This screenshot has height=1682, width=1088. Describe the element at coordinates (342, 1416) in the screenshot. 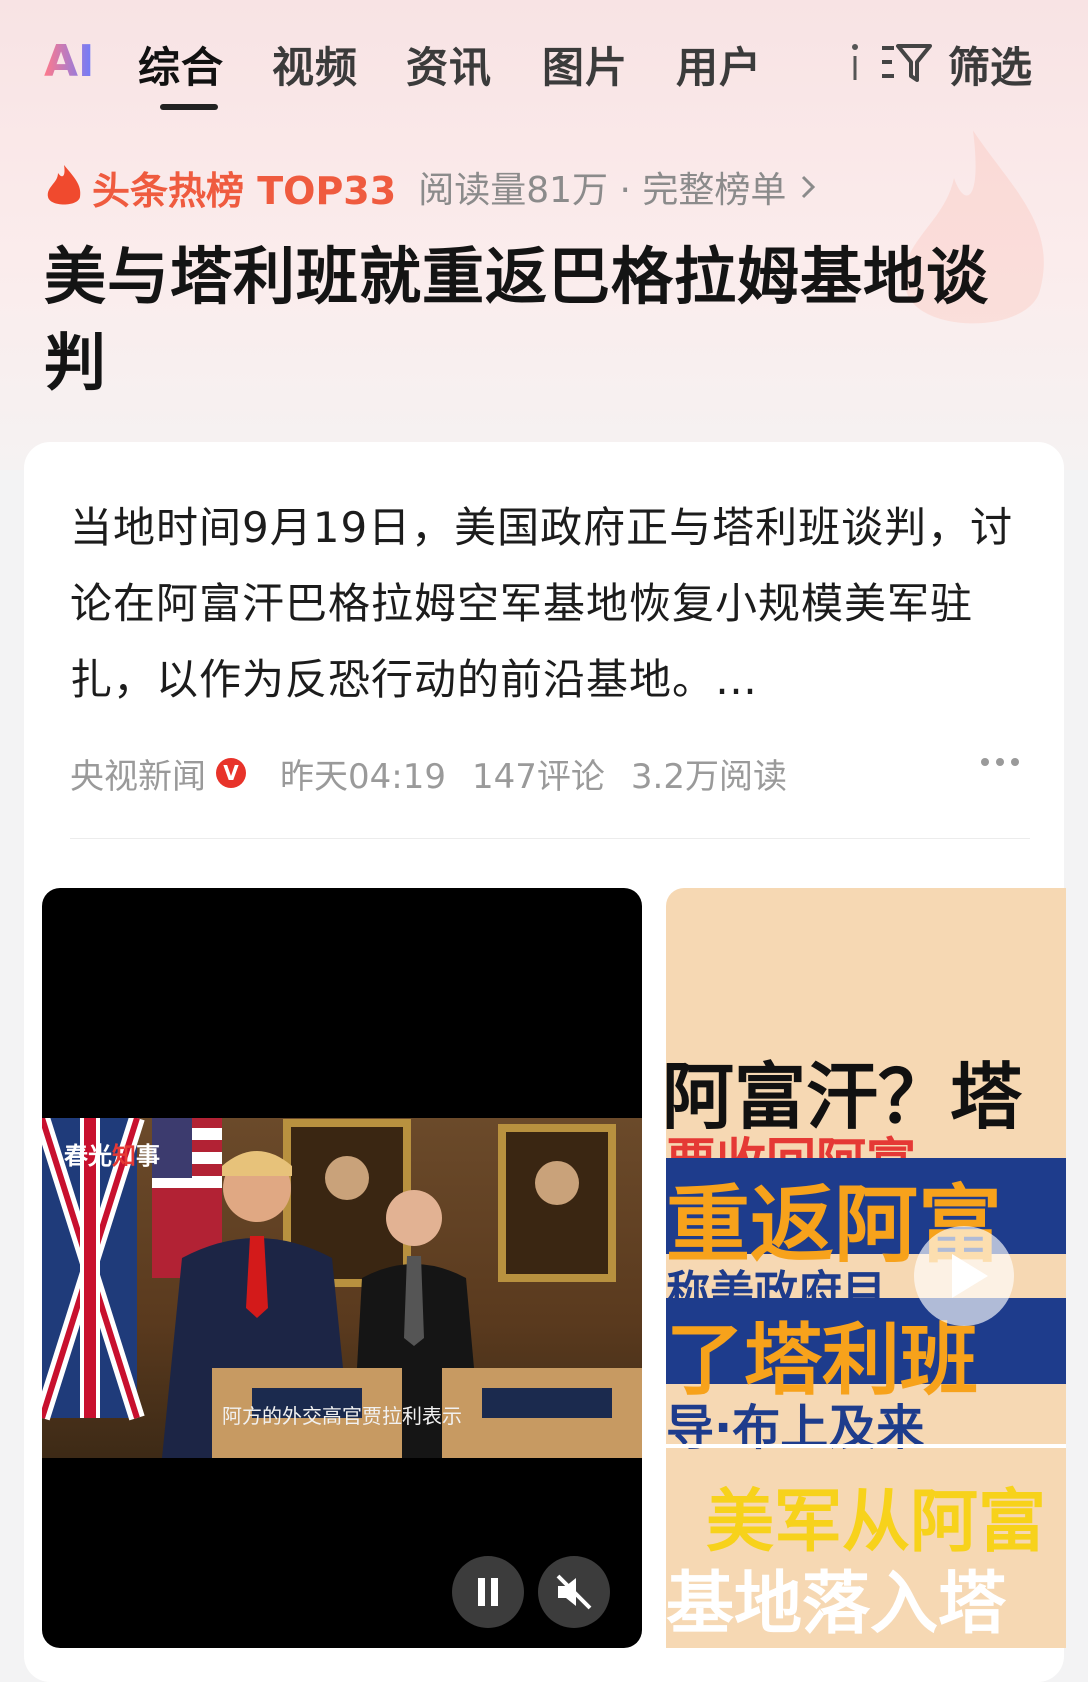

I see `video-subtitle: 阿方的外交高官贾拉利表示` at that location.